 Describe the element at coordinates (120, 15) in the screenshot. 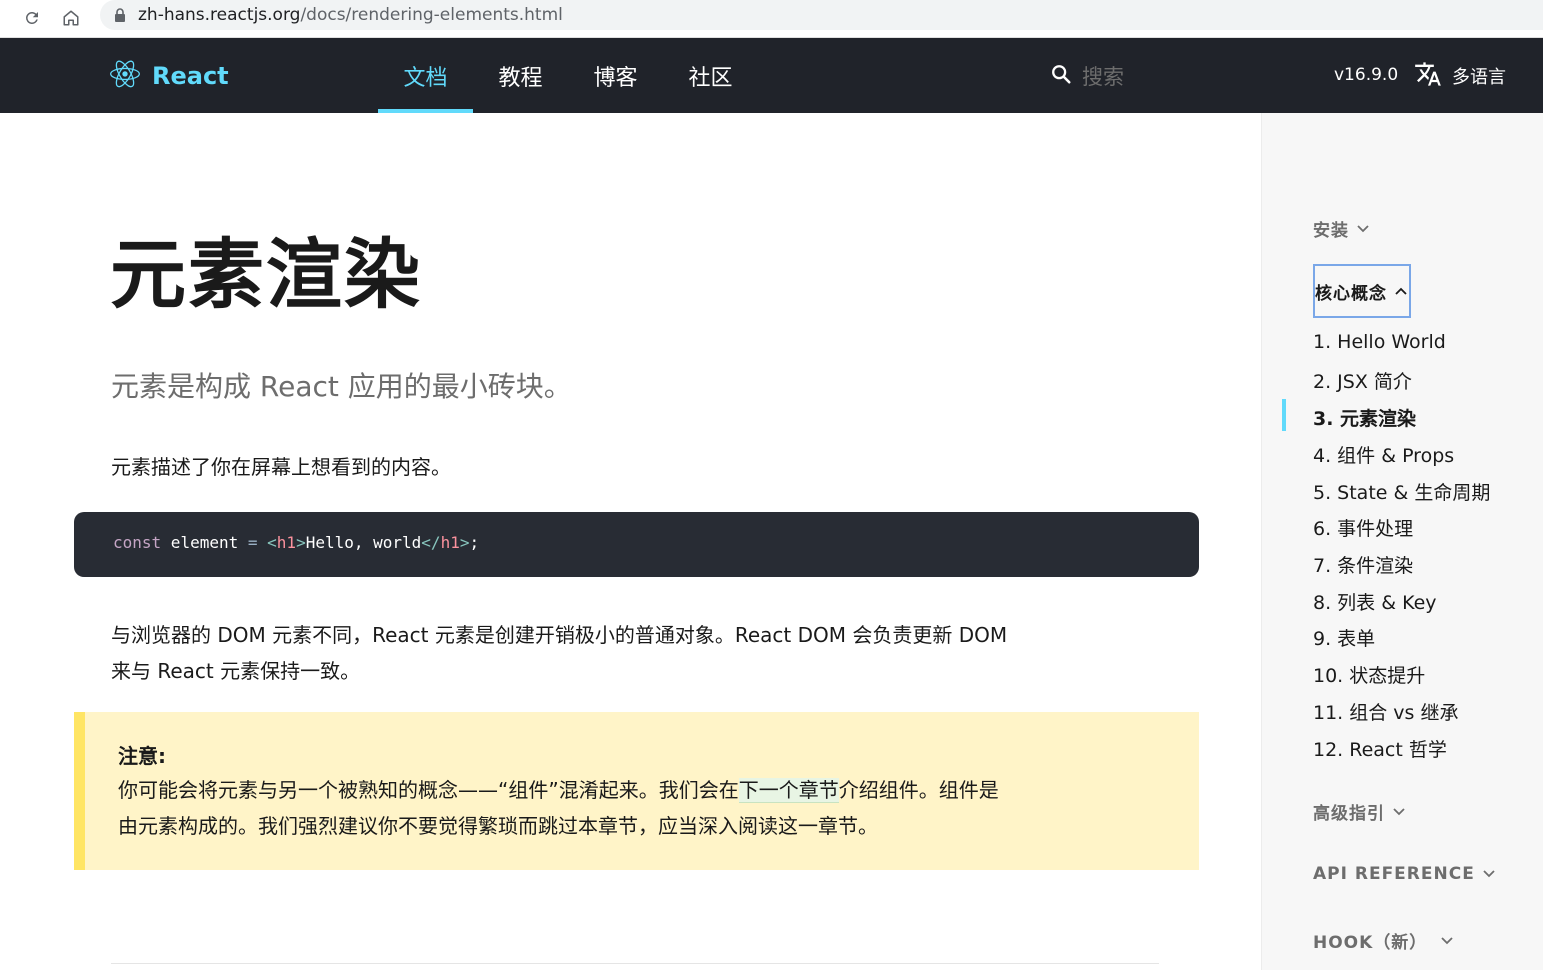

I see `lock-icon` at that location.